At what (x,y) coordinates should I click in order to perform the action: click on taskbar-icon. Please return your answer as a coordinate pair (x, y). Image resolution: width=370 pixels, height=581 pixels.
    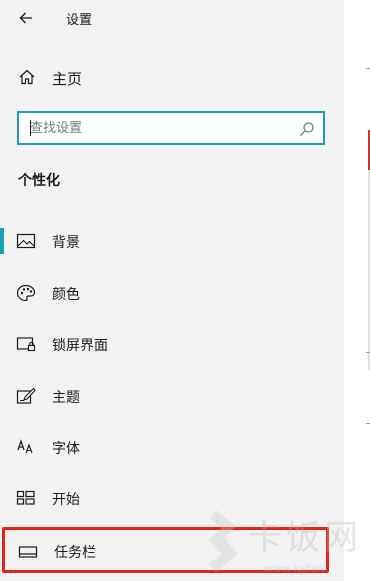
    Looking at the image, I should click on (28, 552).